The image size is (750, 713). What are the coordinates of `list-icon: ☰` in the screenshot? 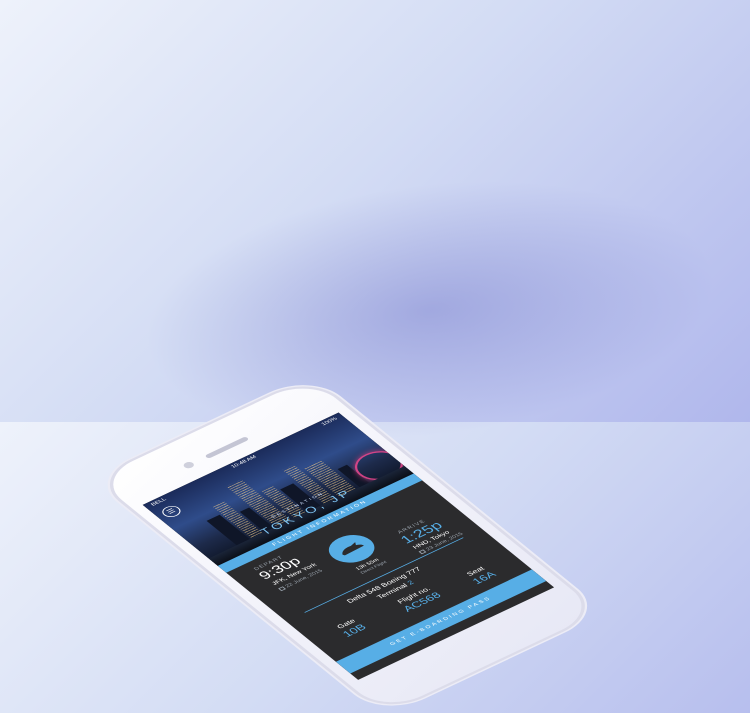 It's located at (171, 511).